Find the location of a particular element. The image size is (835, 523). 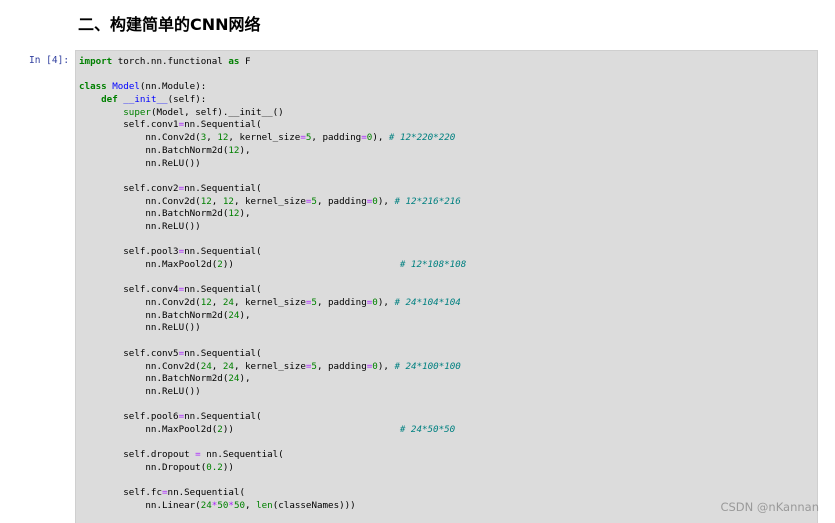

code-line: self.conv1=nn.Sequential( is located at coordinates (272, 125).